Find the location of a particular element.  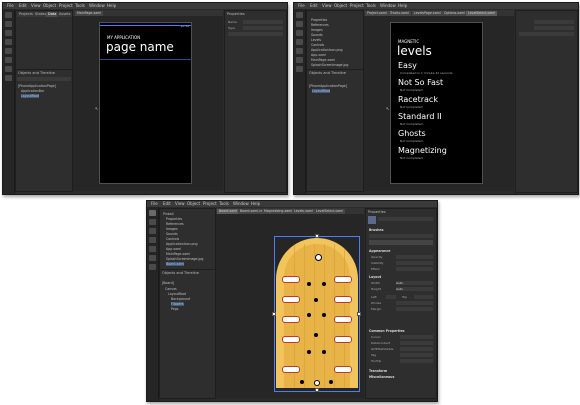

project-root: Pinball is located at coordinates (168, 214).